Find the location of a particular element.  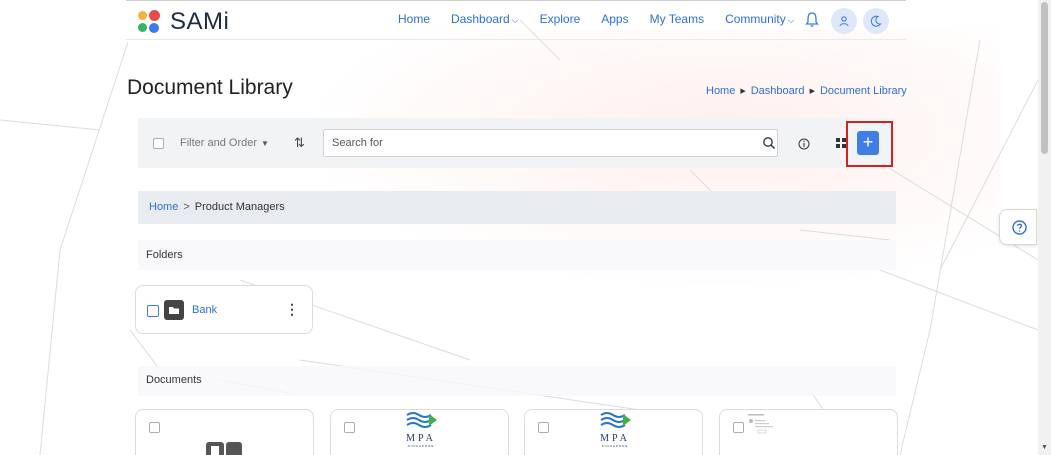

help-icon is located at coordinates (1019, 227).